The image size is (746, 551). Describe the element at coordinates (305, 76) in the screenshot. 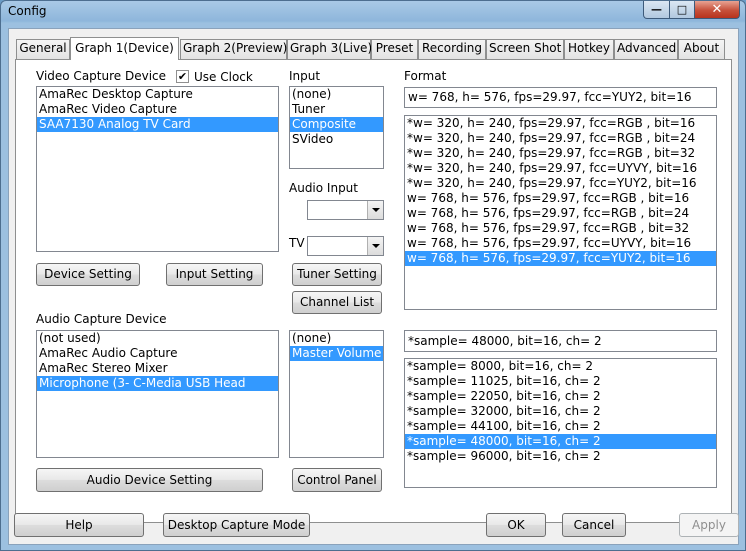

I see `input-label: Input` at that location.